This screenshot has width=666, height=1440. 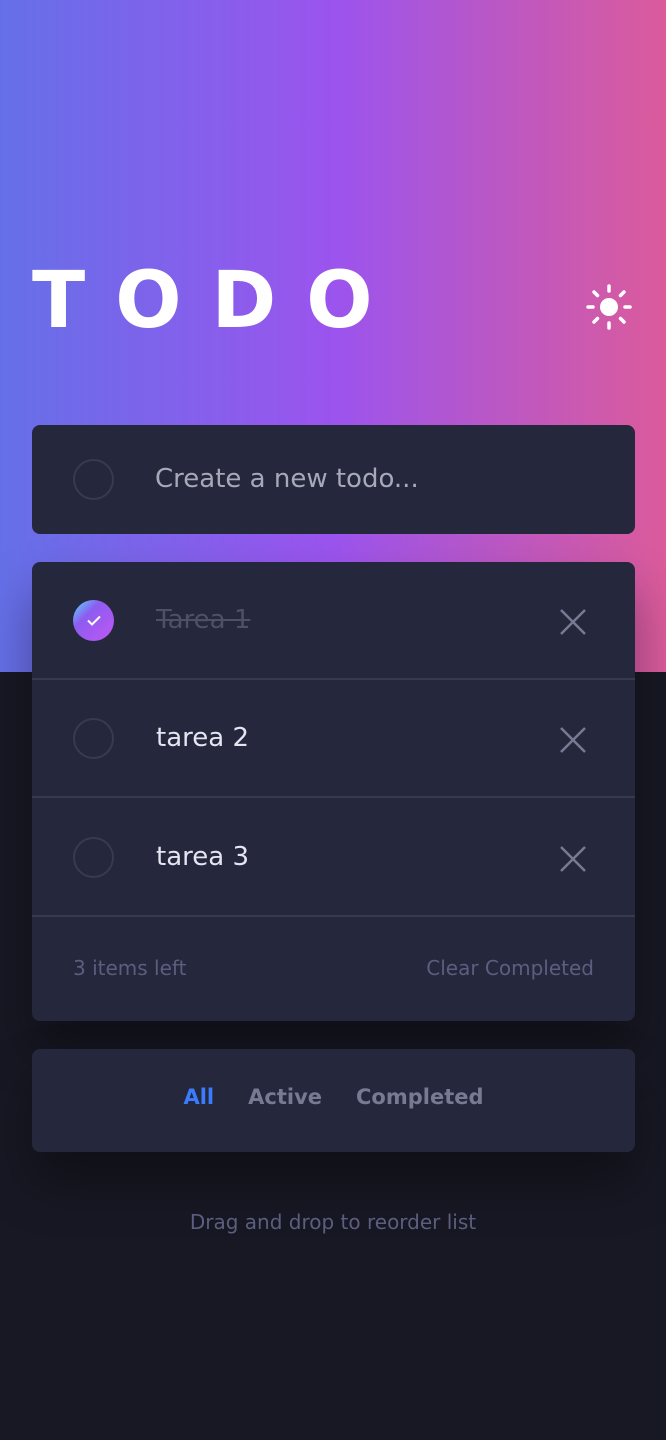 I want to click on drag-hint: Drag and drop to reorder list, so click(x=333, y=1222).